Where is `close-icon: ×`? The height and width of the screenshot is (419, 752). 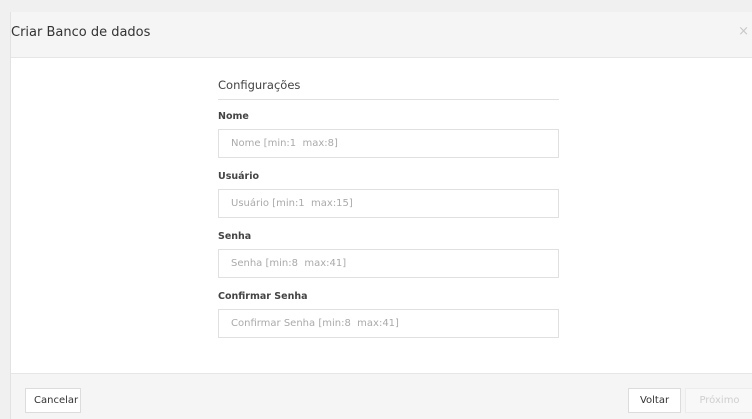
close-icon: × is located at coordinates (743, 31).